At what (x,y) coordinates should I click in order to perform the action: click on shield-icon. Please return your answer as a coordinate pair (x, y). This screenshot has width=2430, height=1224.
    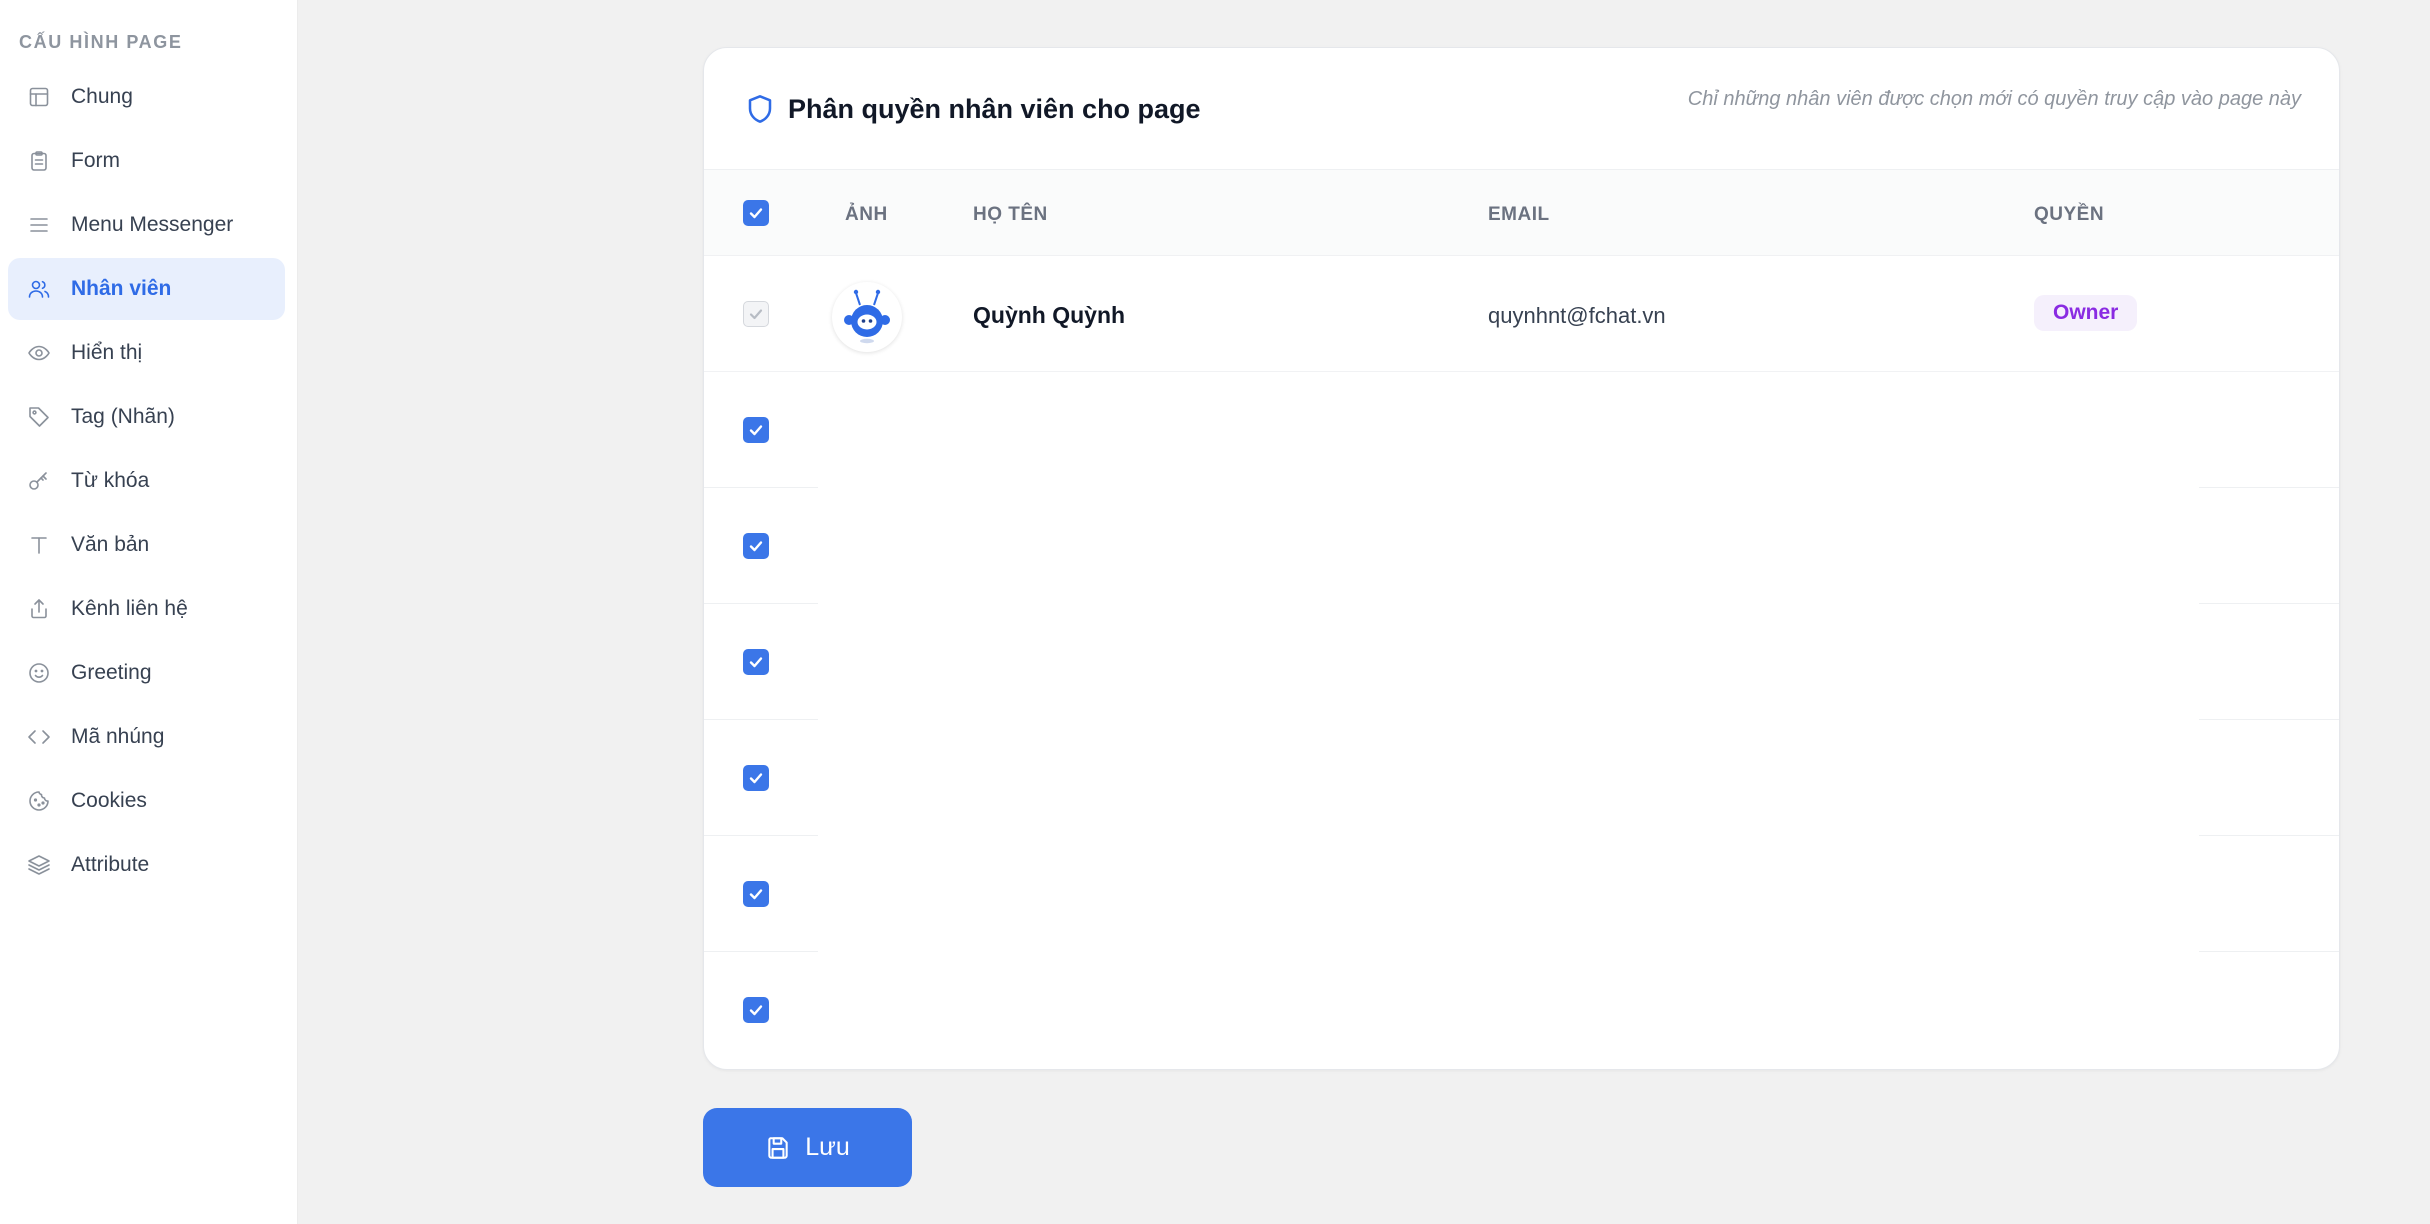
    Looking at the image, I should click on (760, 109).